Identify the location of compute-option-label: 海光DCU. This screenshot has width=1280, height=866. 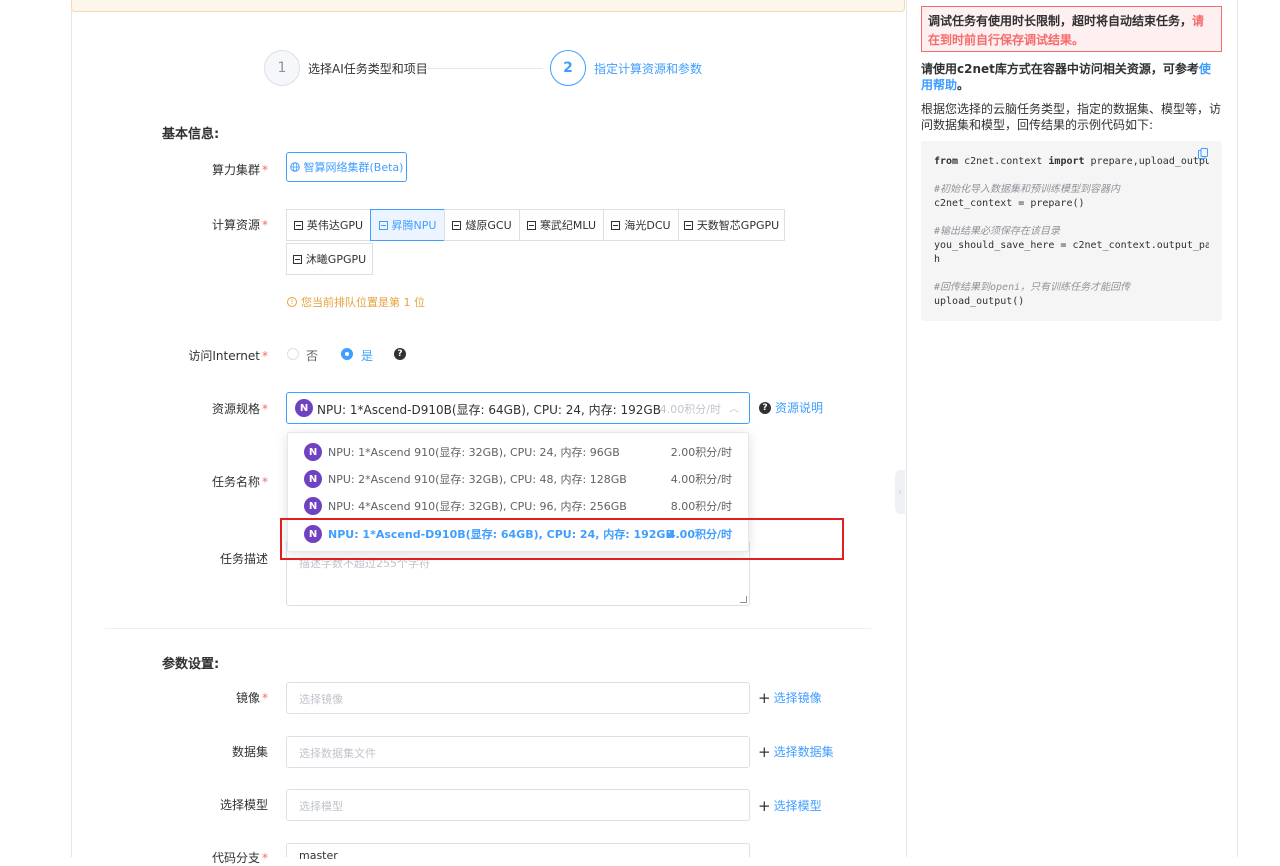
(647, 225).